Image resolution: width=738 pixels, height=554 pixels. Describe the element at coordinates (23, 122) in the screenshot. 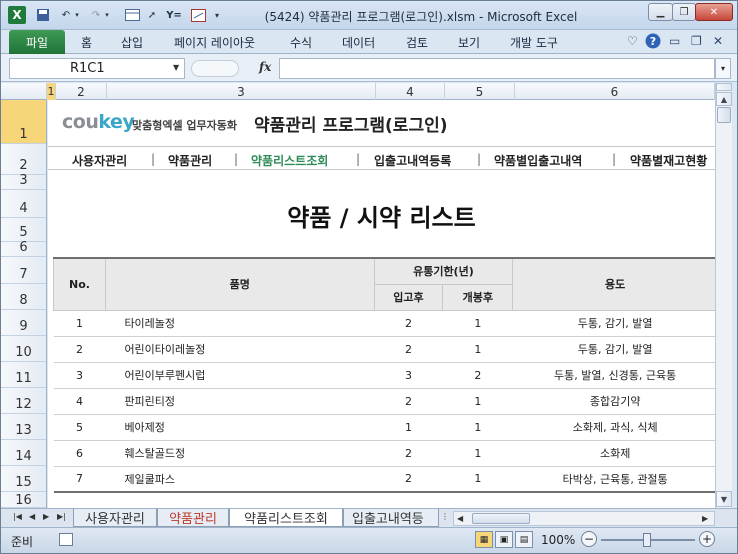

I see `row-header-1: 1` at that location.